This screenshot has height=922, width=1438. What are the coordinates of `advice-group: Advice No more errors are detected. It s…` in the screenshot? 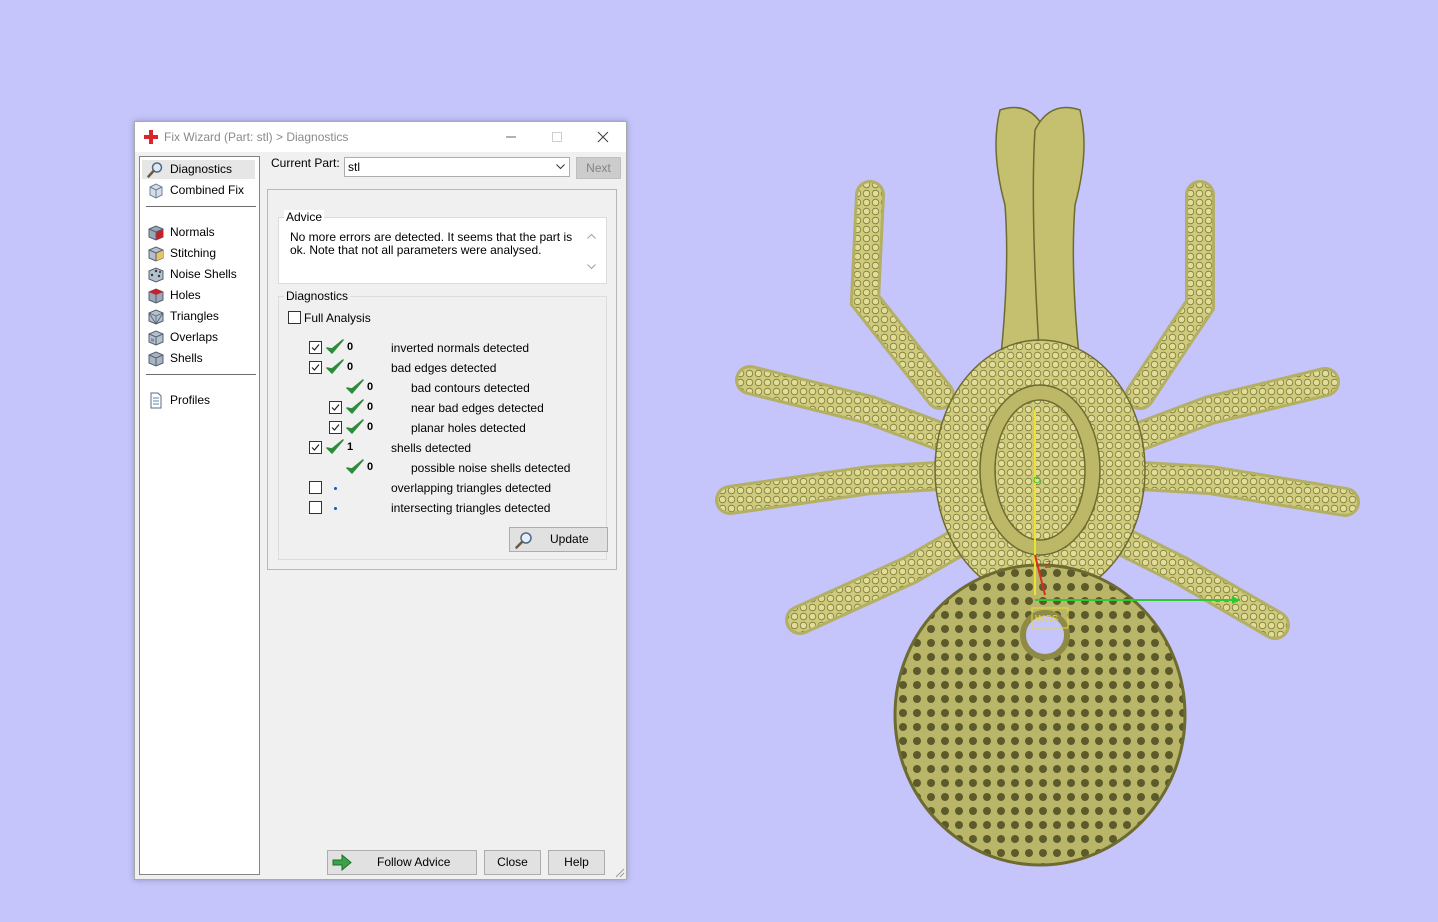 It's located at (442, 247).